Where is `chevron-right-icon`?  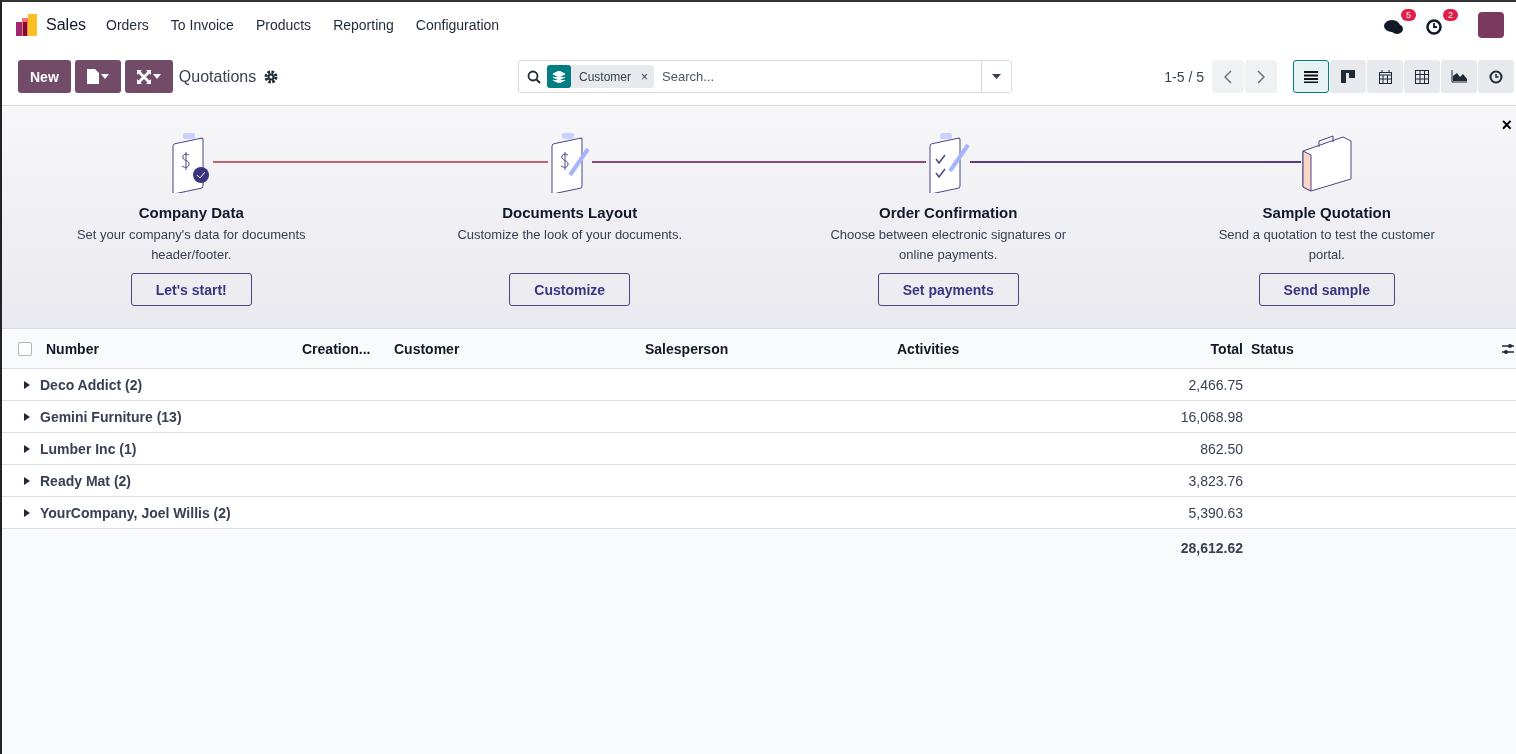 chevron-right-icon is located at coordinates (1261, 76).